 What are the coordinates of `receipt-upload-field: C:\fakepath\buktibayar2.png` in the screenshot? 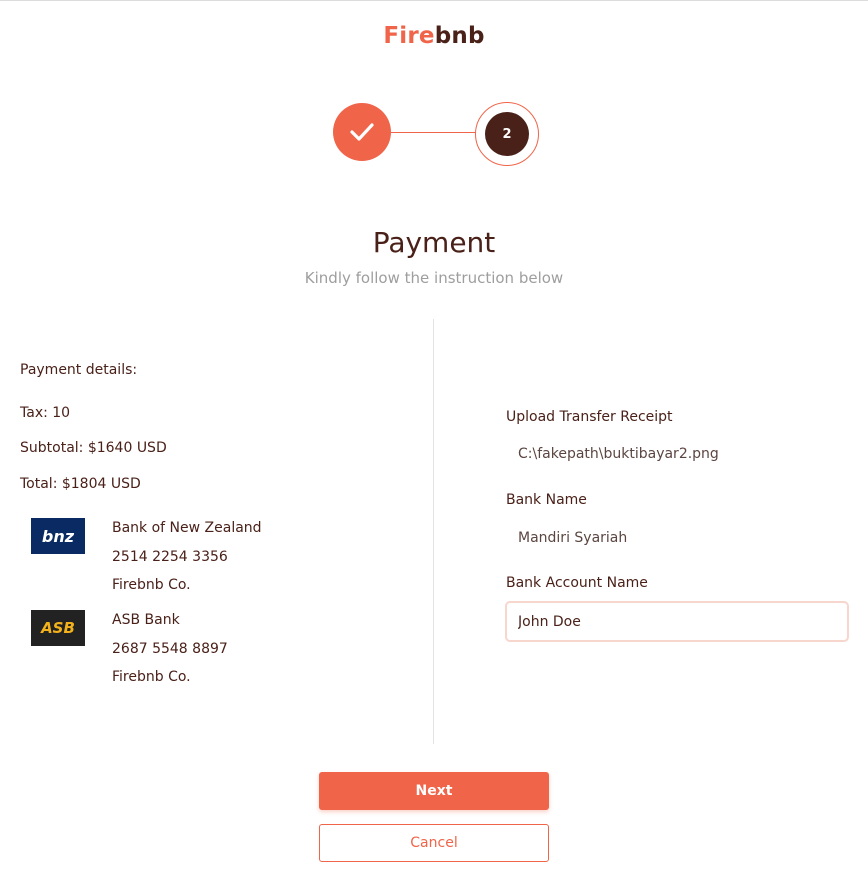 It's located at (618, 454).